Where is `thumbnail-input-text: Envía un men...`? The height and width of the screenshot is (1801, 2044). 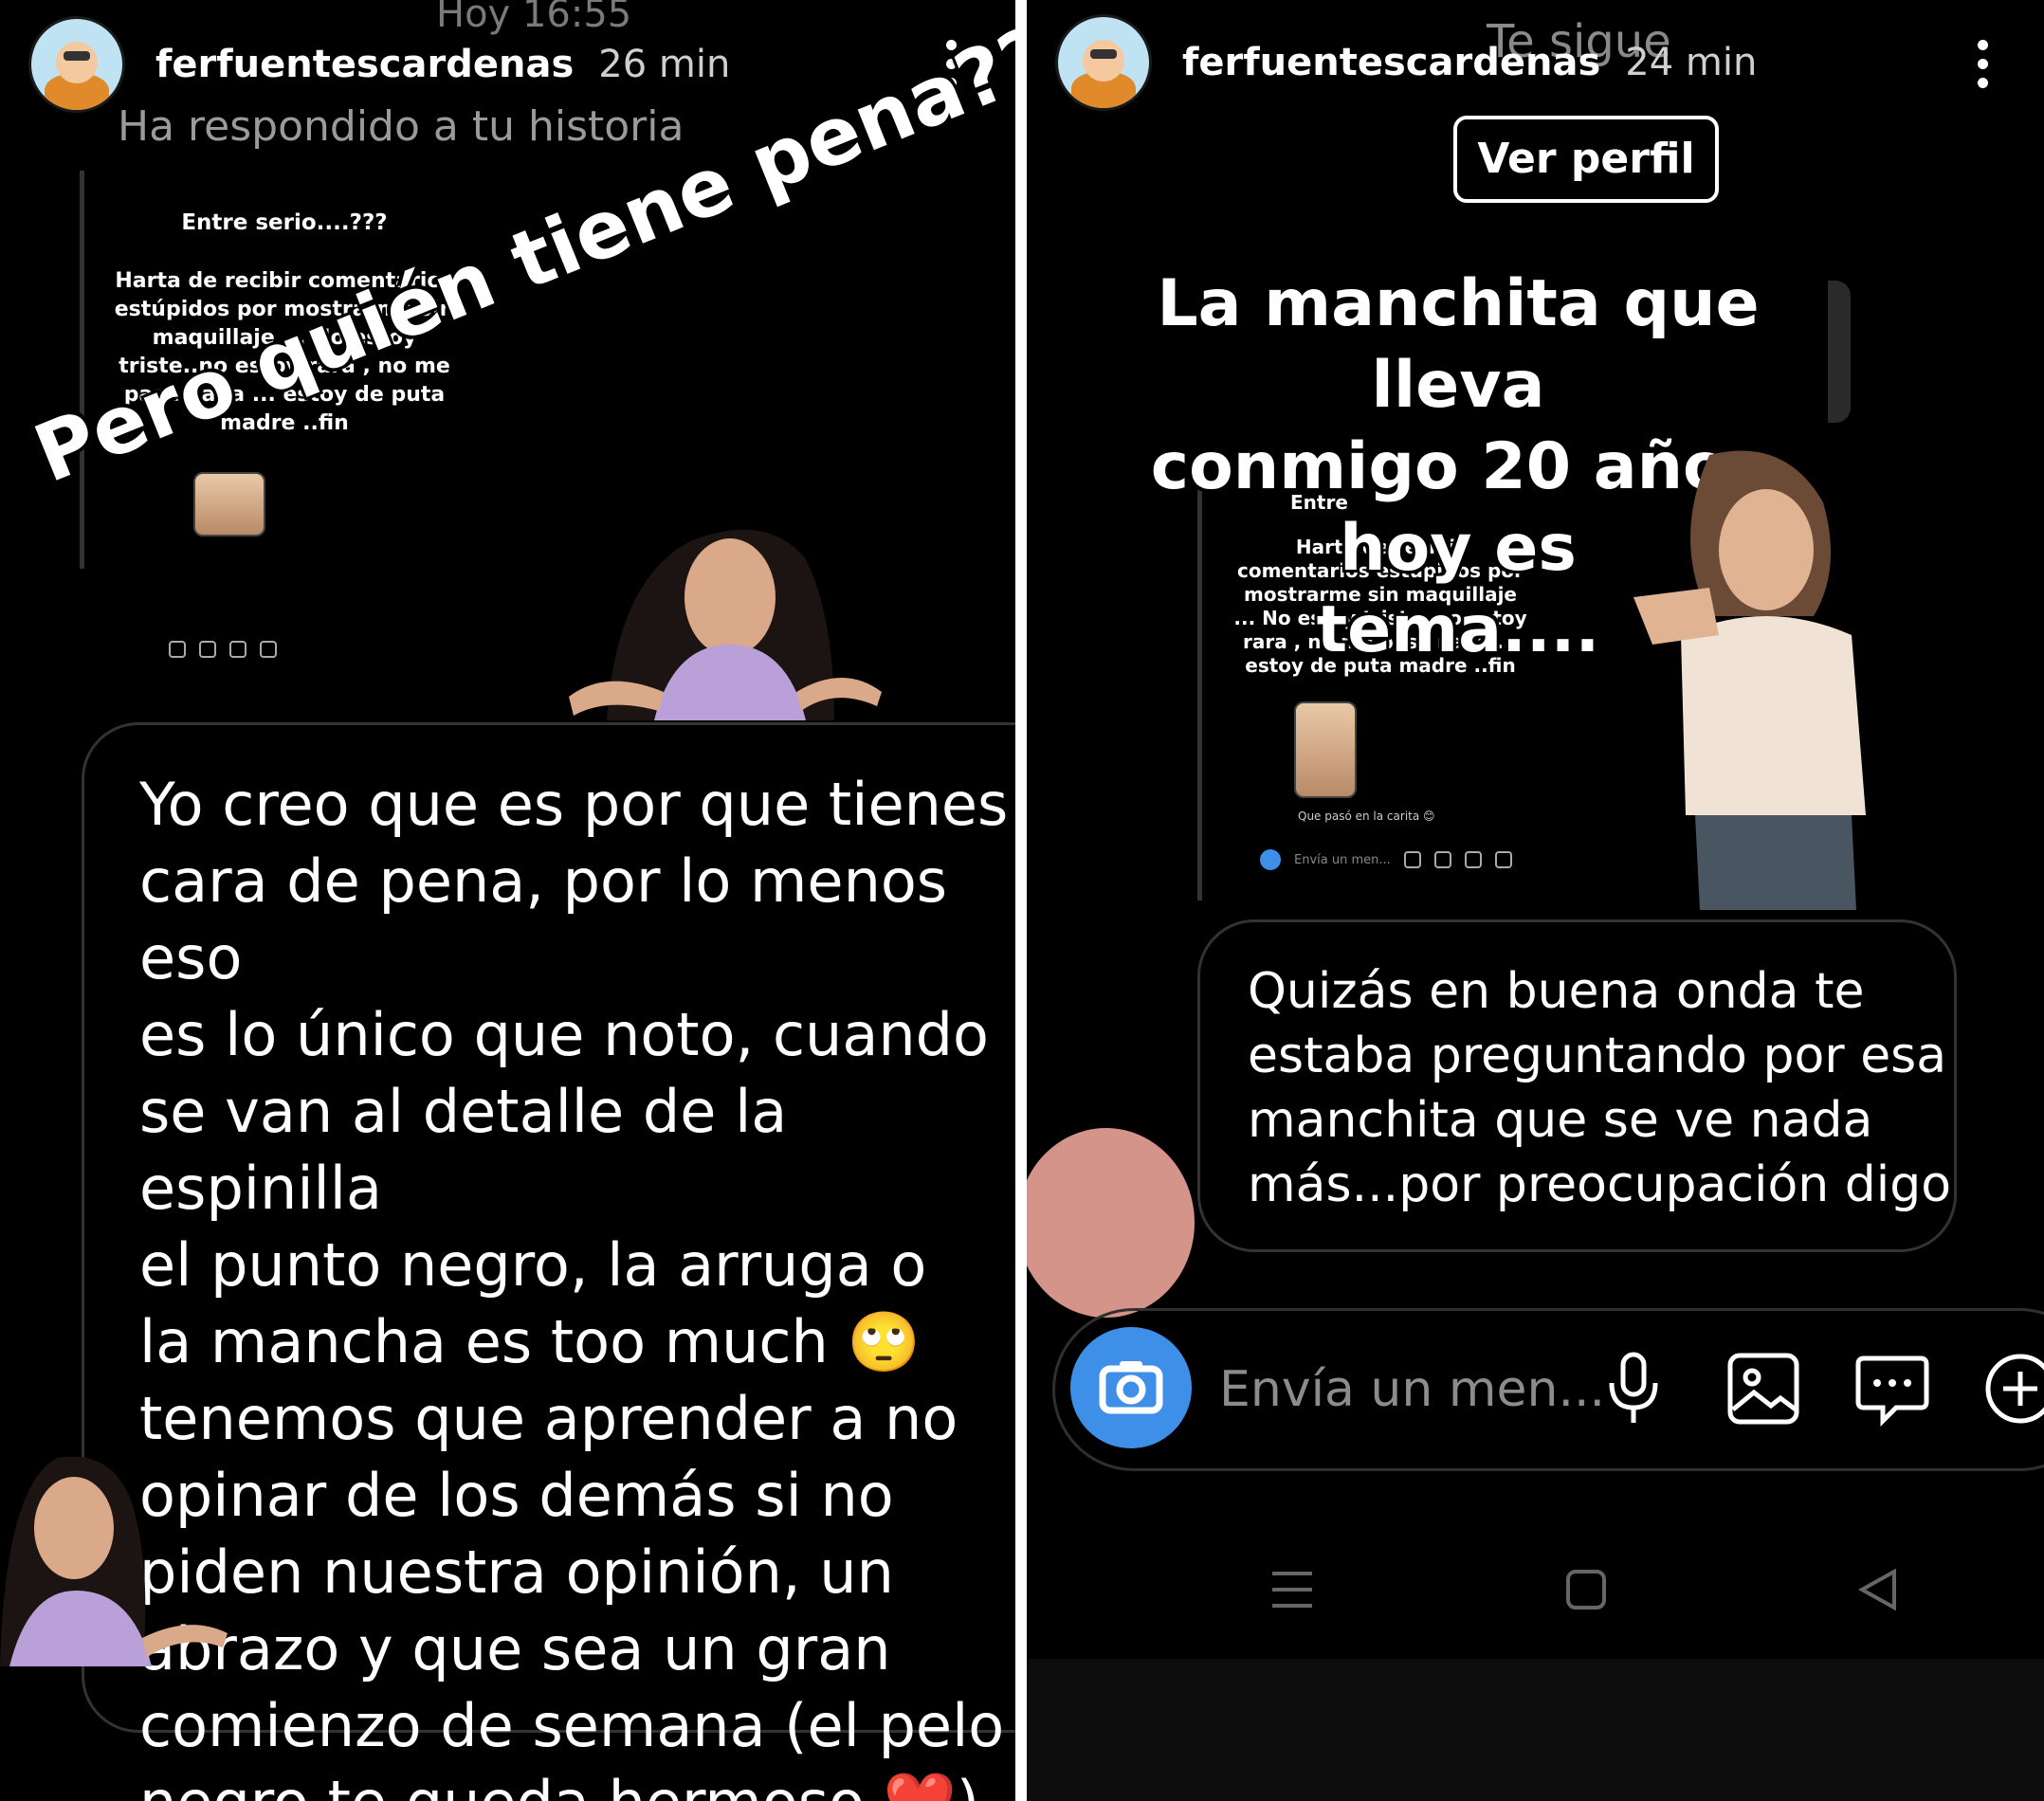 thumbnail-input-text: Envía un men... is located at coordinates (1342, 859).